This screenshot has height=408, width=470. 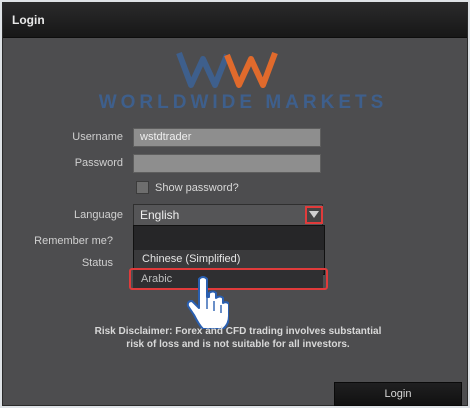 I want to click on remember-label: Remember me?, so click(x=73, y=241).